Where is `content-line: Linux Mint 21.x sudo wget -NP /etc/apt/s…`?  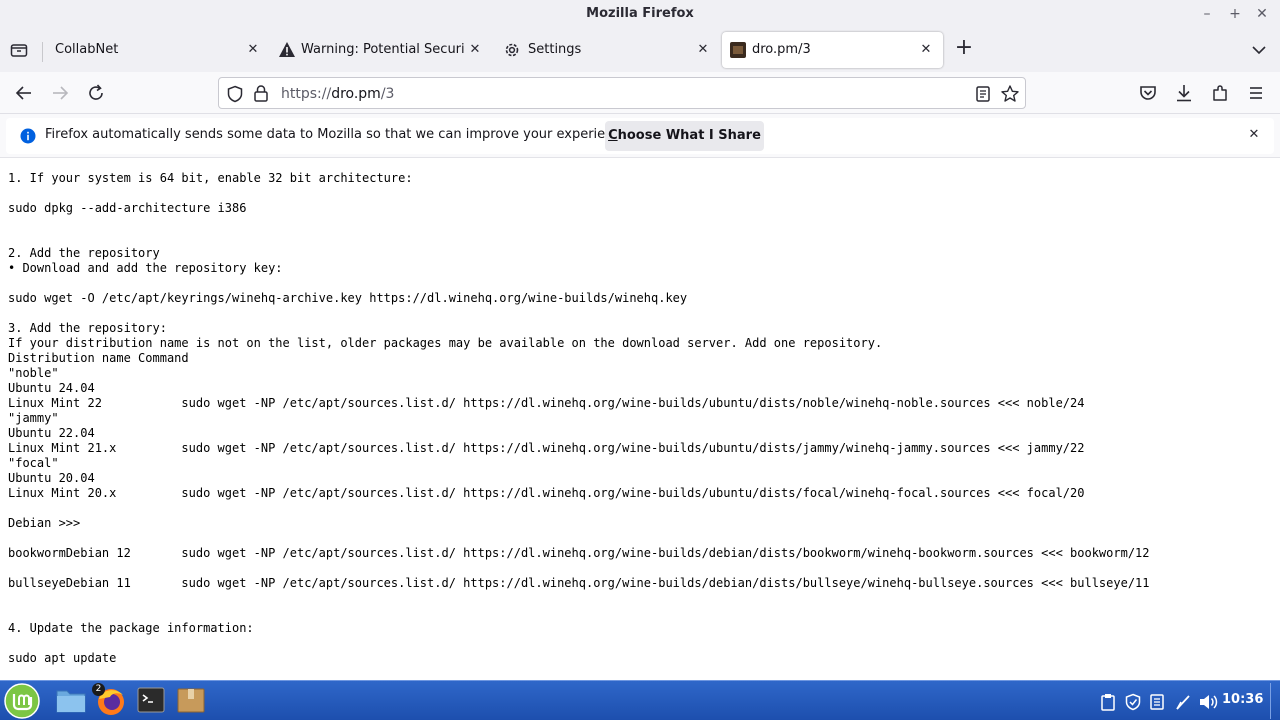 content-line: Linux Mint 21.x sudo wget -NP /etc/apt/s… is located at coordinates (546, 448).